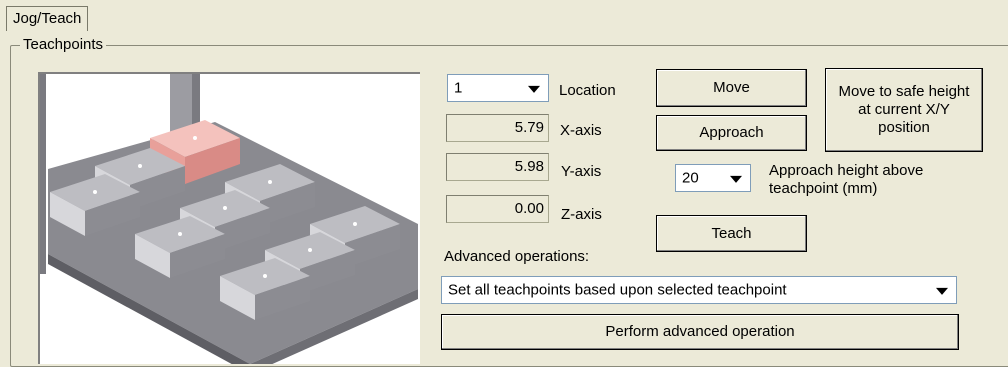  I want to click on location-value: 1, so click(458, 88).